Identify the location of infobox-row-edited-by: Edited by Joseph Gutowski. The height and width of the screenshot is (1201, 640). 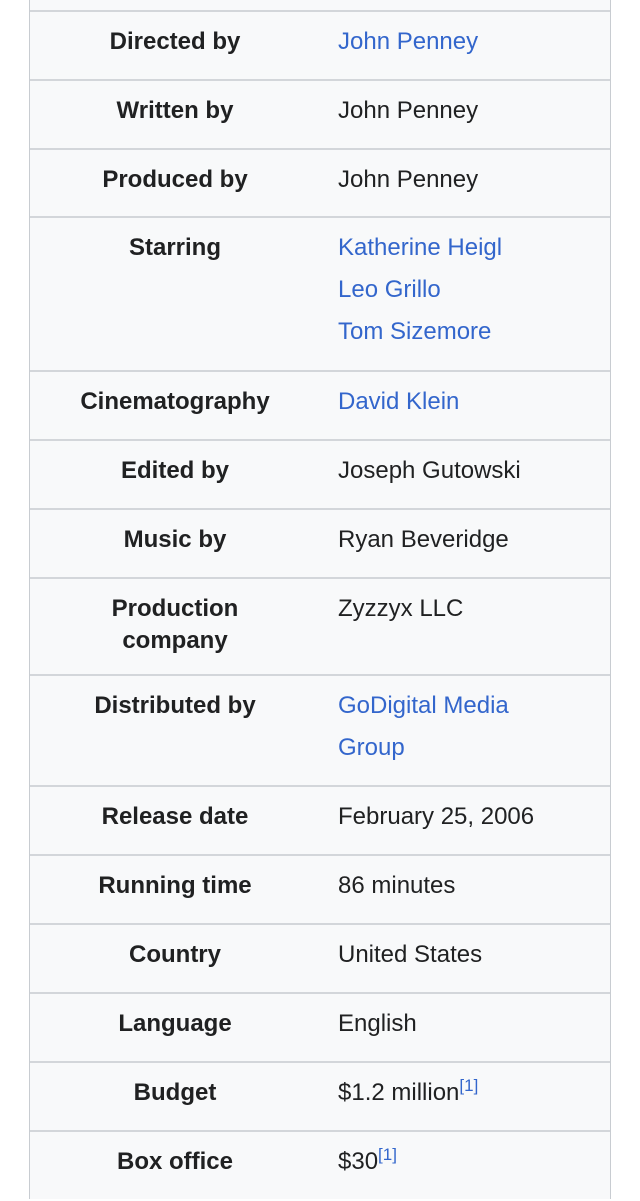
(320, 475).